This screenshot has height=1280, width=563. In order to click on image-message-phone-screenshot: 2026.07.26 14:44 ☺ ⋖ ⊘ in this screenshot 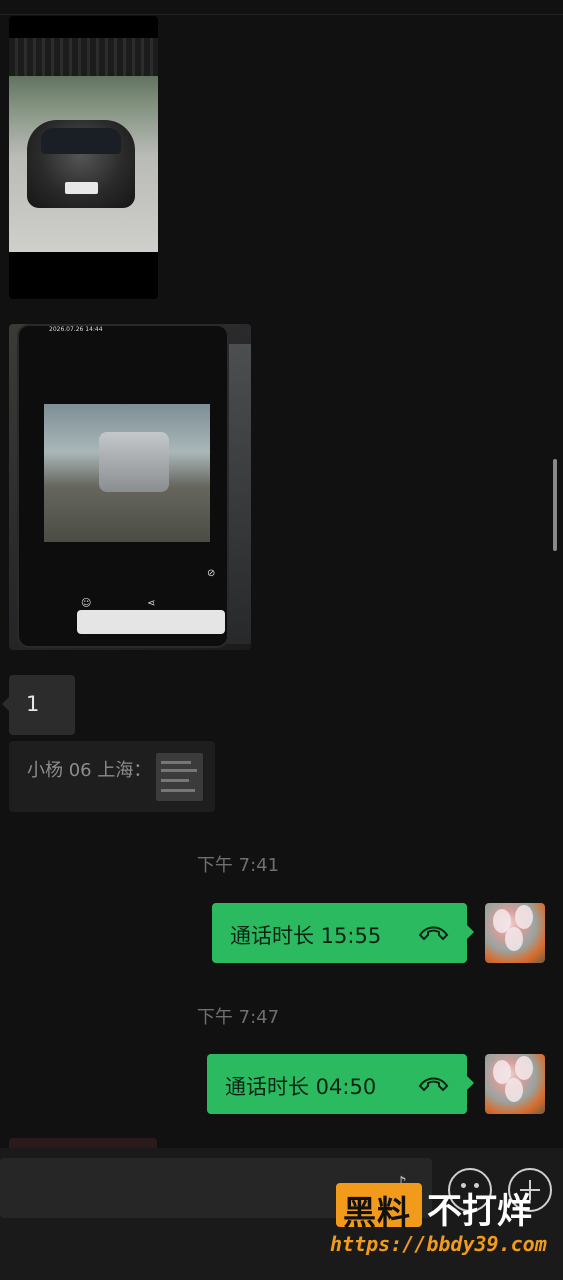, I will do `click(130, 487)`.